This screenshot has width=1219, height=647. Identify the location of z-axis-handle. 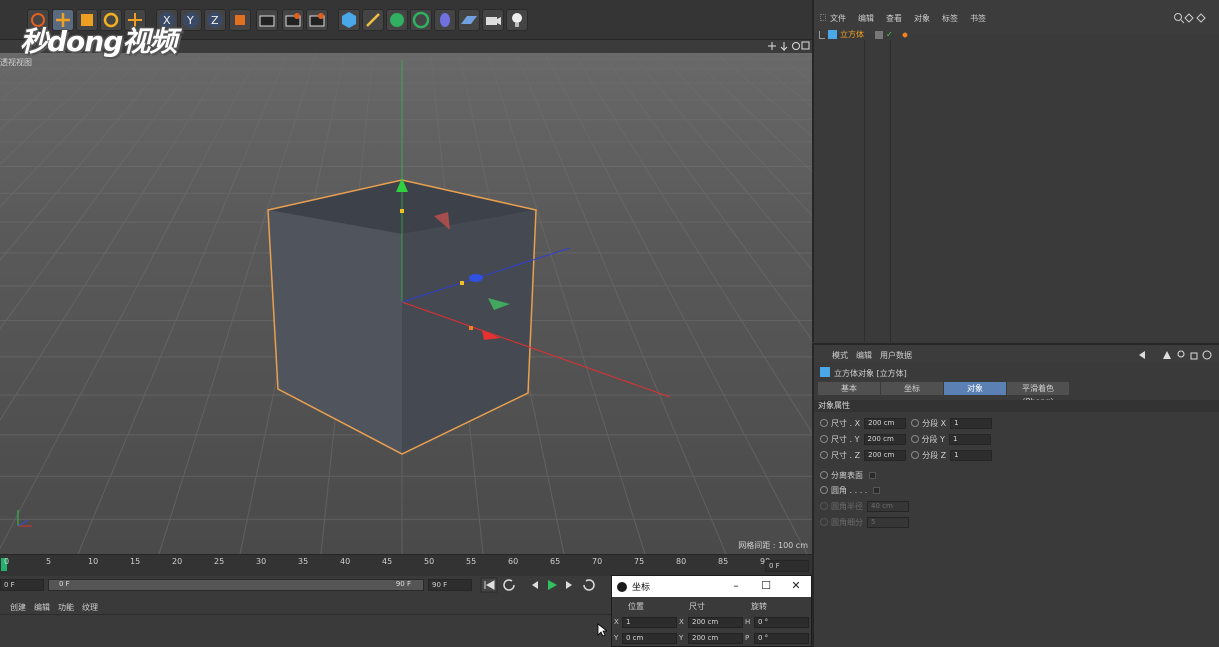
(476, 278).